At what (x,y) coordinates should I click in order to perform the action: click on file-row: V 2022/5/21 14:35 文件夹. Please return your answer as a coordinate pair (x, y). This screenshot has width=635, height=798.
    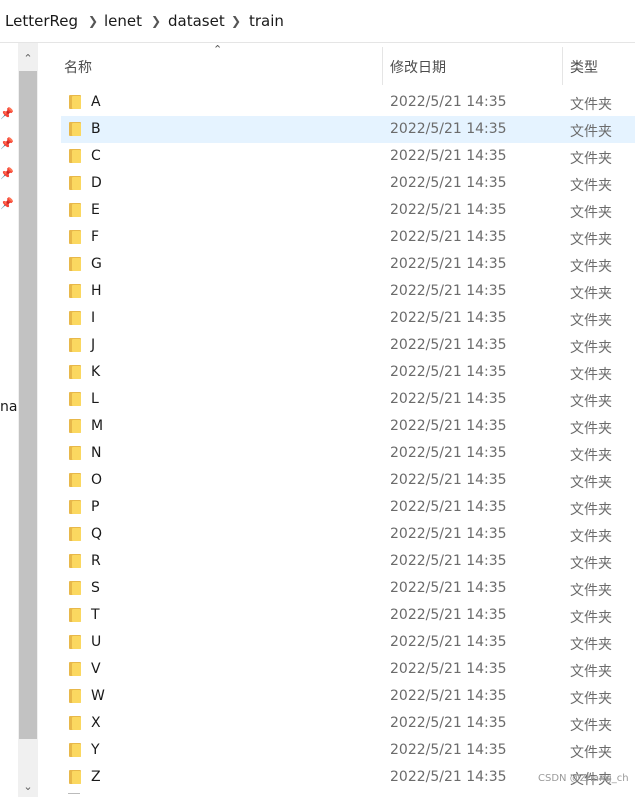
    Looking at the image, I should click on (348, 669).